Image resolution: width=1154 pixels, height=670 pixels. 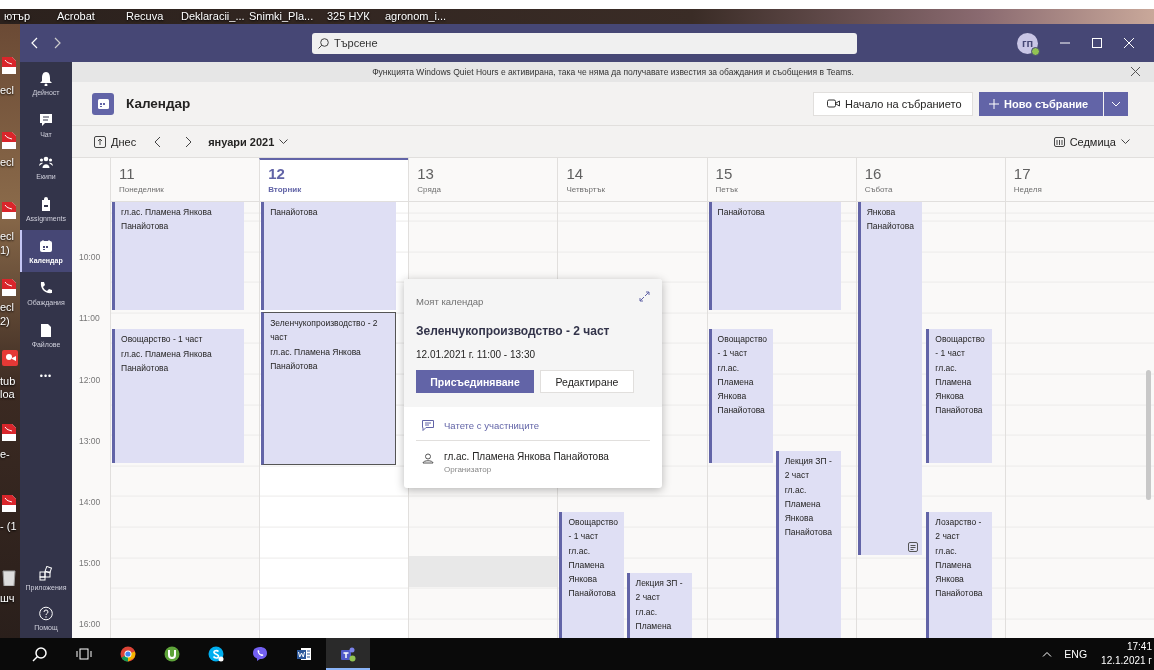 What do you see at coordinates (189, 141) in the screenshot?
I see `next-icon` at bounding box center [189, 141].